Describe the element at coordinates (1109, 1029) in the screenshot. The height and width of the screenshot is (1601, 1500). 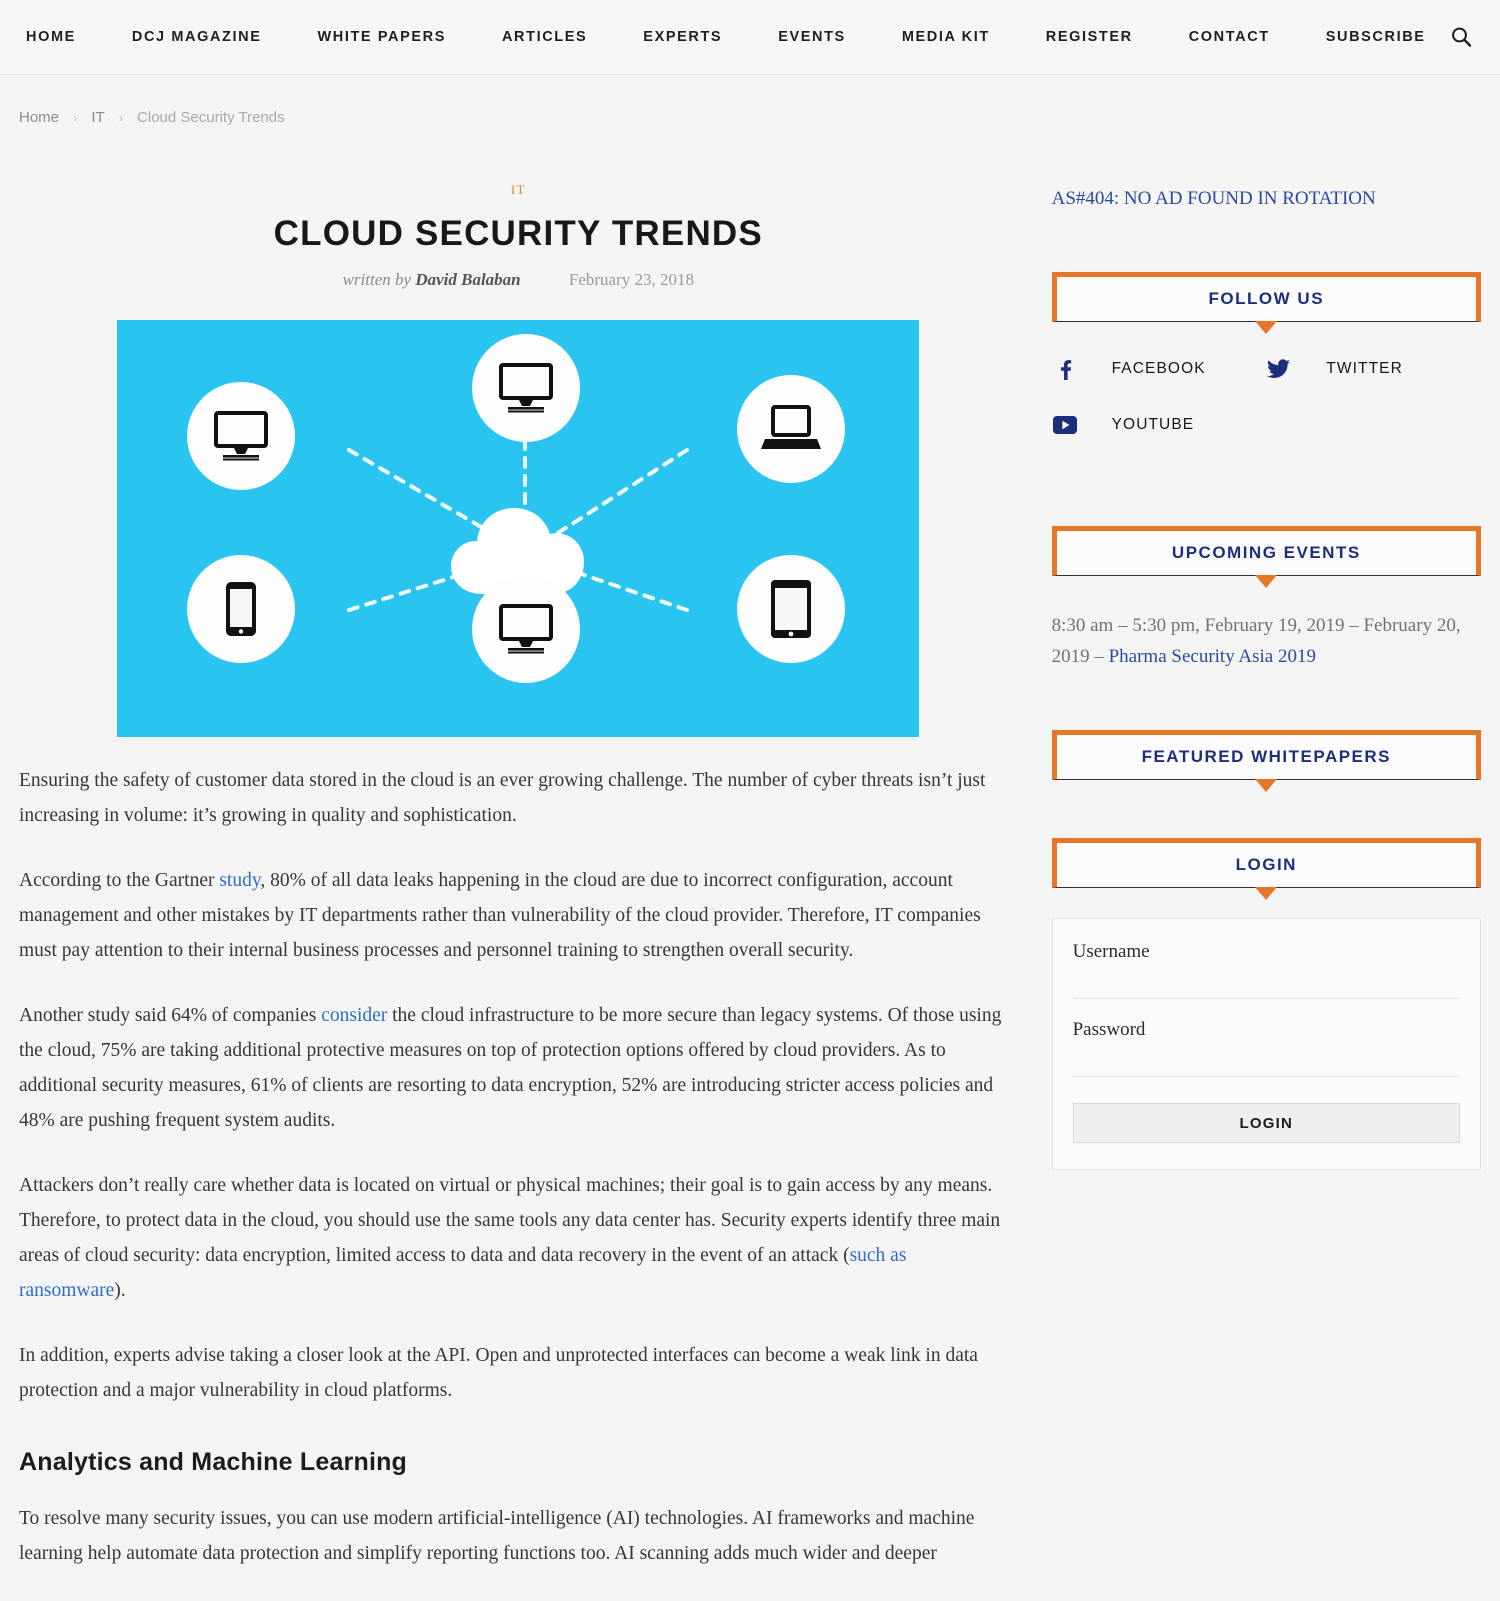
I see `password-label: Password` at that location.